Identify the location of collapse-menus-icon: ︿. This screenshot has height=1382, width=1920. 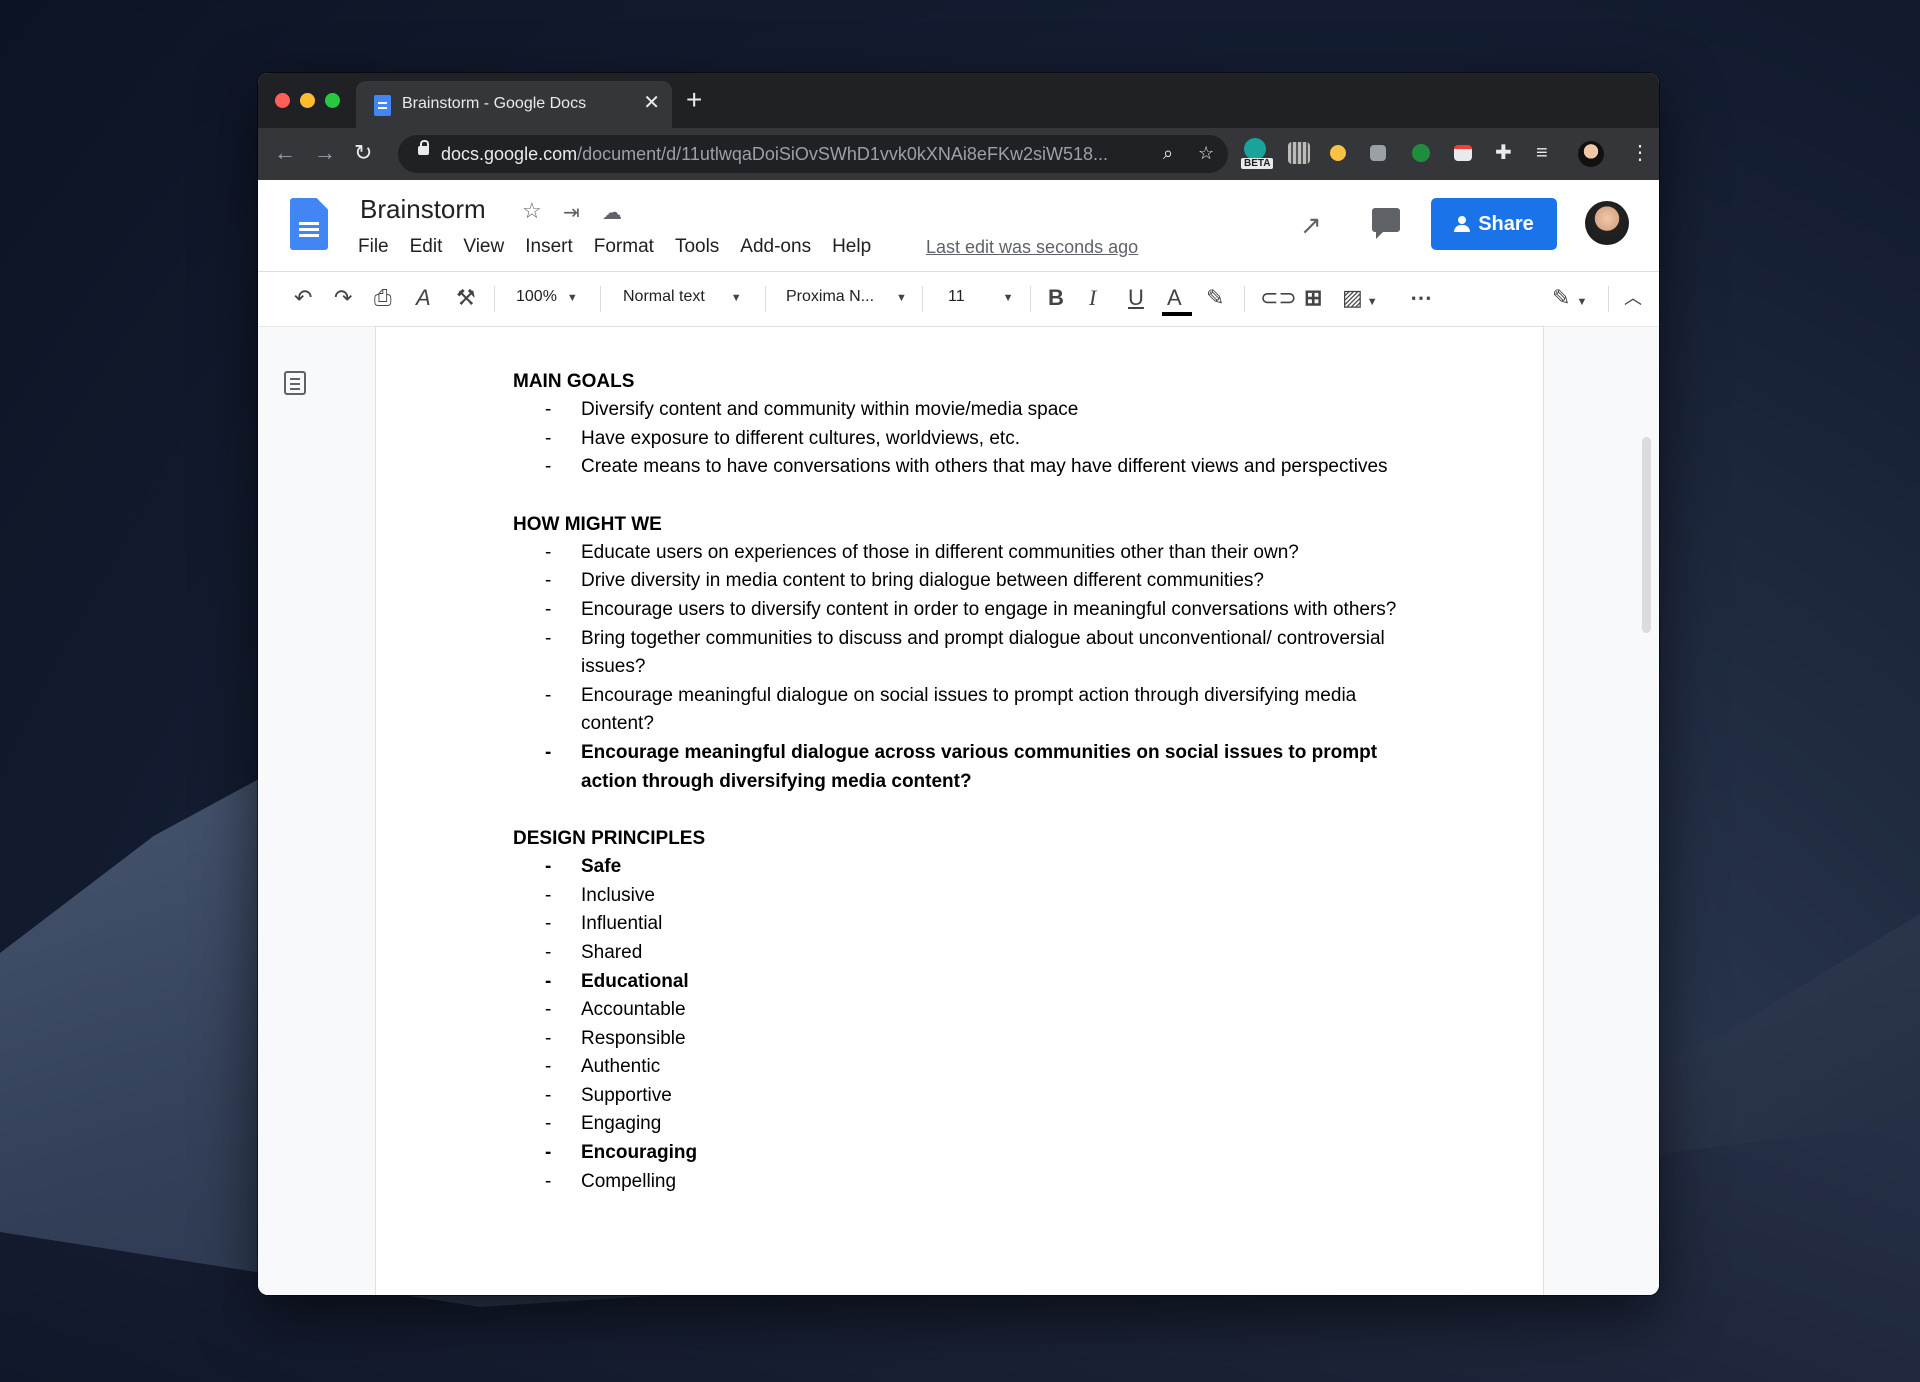
(1633, 298).